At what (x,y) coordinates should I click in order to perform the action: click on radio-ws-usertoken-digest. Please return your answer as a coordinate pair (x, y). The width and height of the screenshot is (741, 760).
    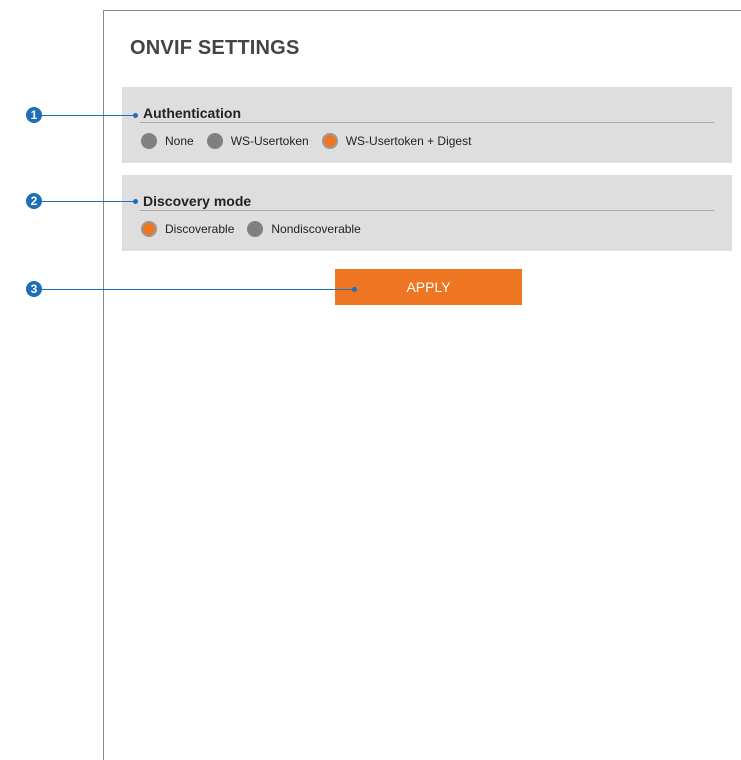
    Looking at the image, I should click on (329, 141).